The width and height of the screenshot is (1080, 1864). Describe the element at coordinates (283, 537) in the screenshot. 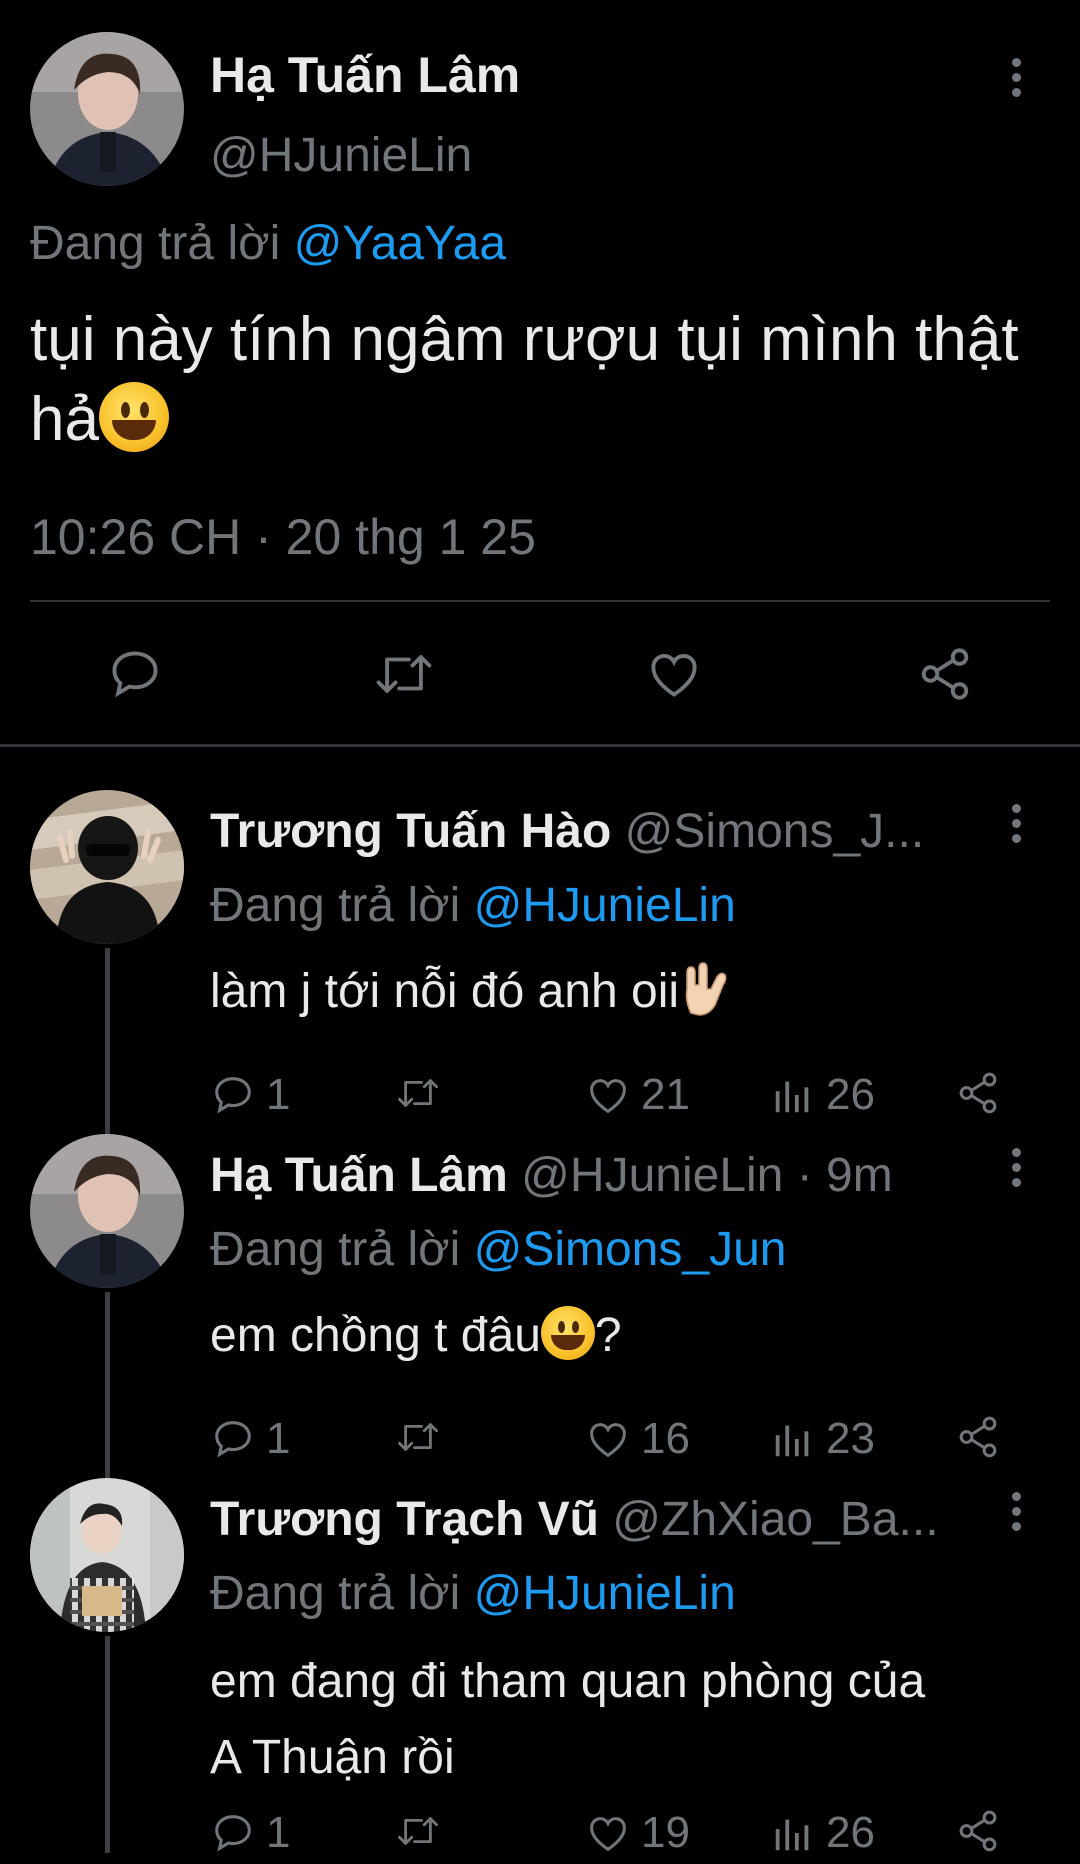

I see `timestamp: 10:26 CH · 20 thg 1 25` at that location.